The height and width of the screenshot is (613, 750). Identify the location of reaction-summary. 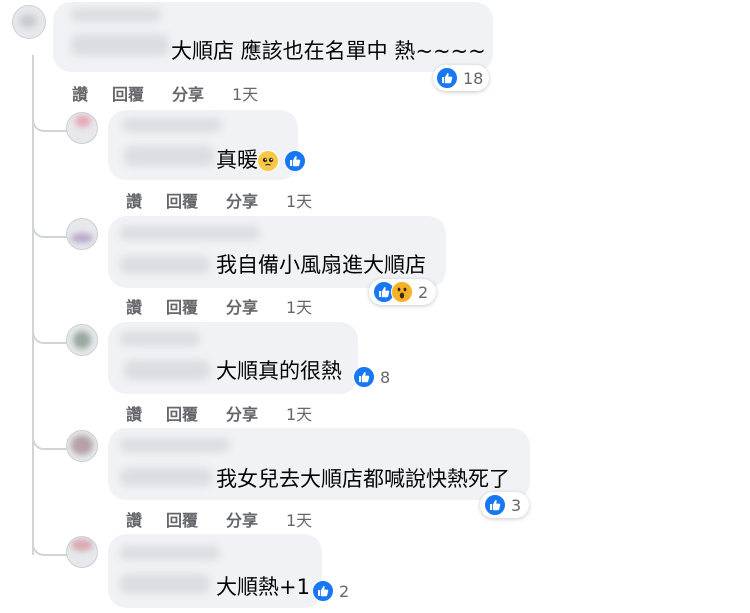
(283, 161).